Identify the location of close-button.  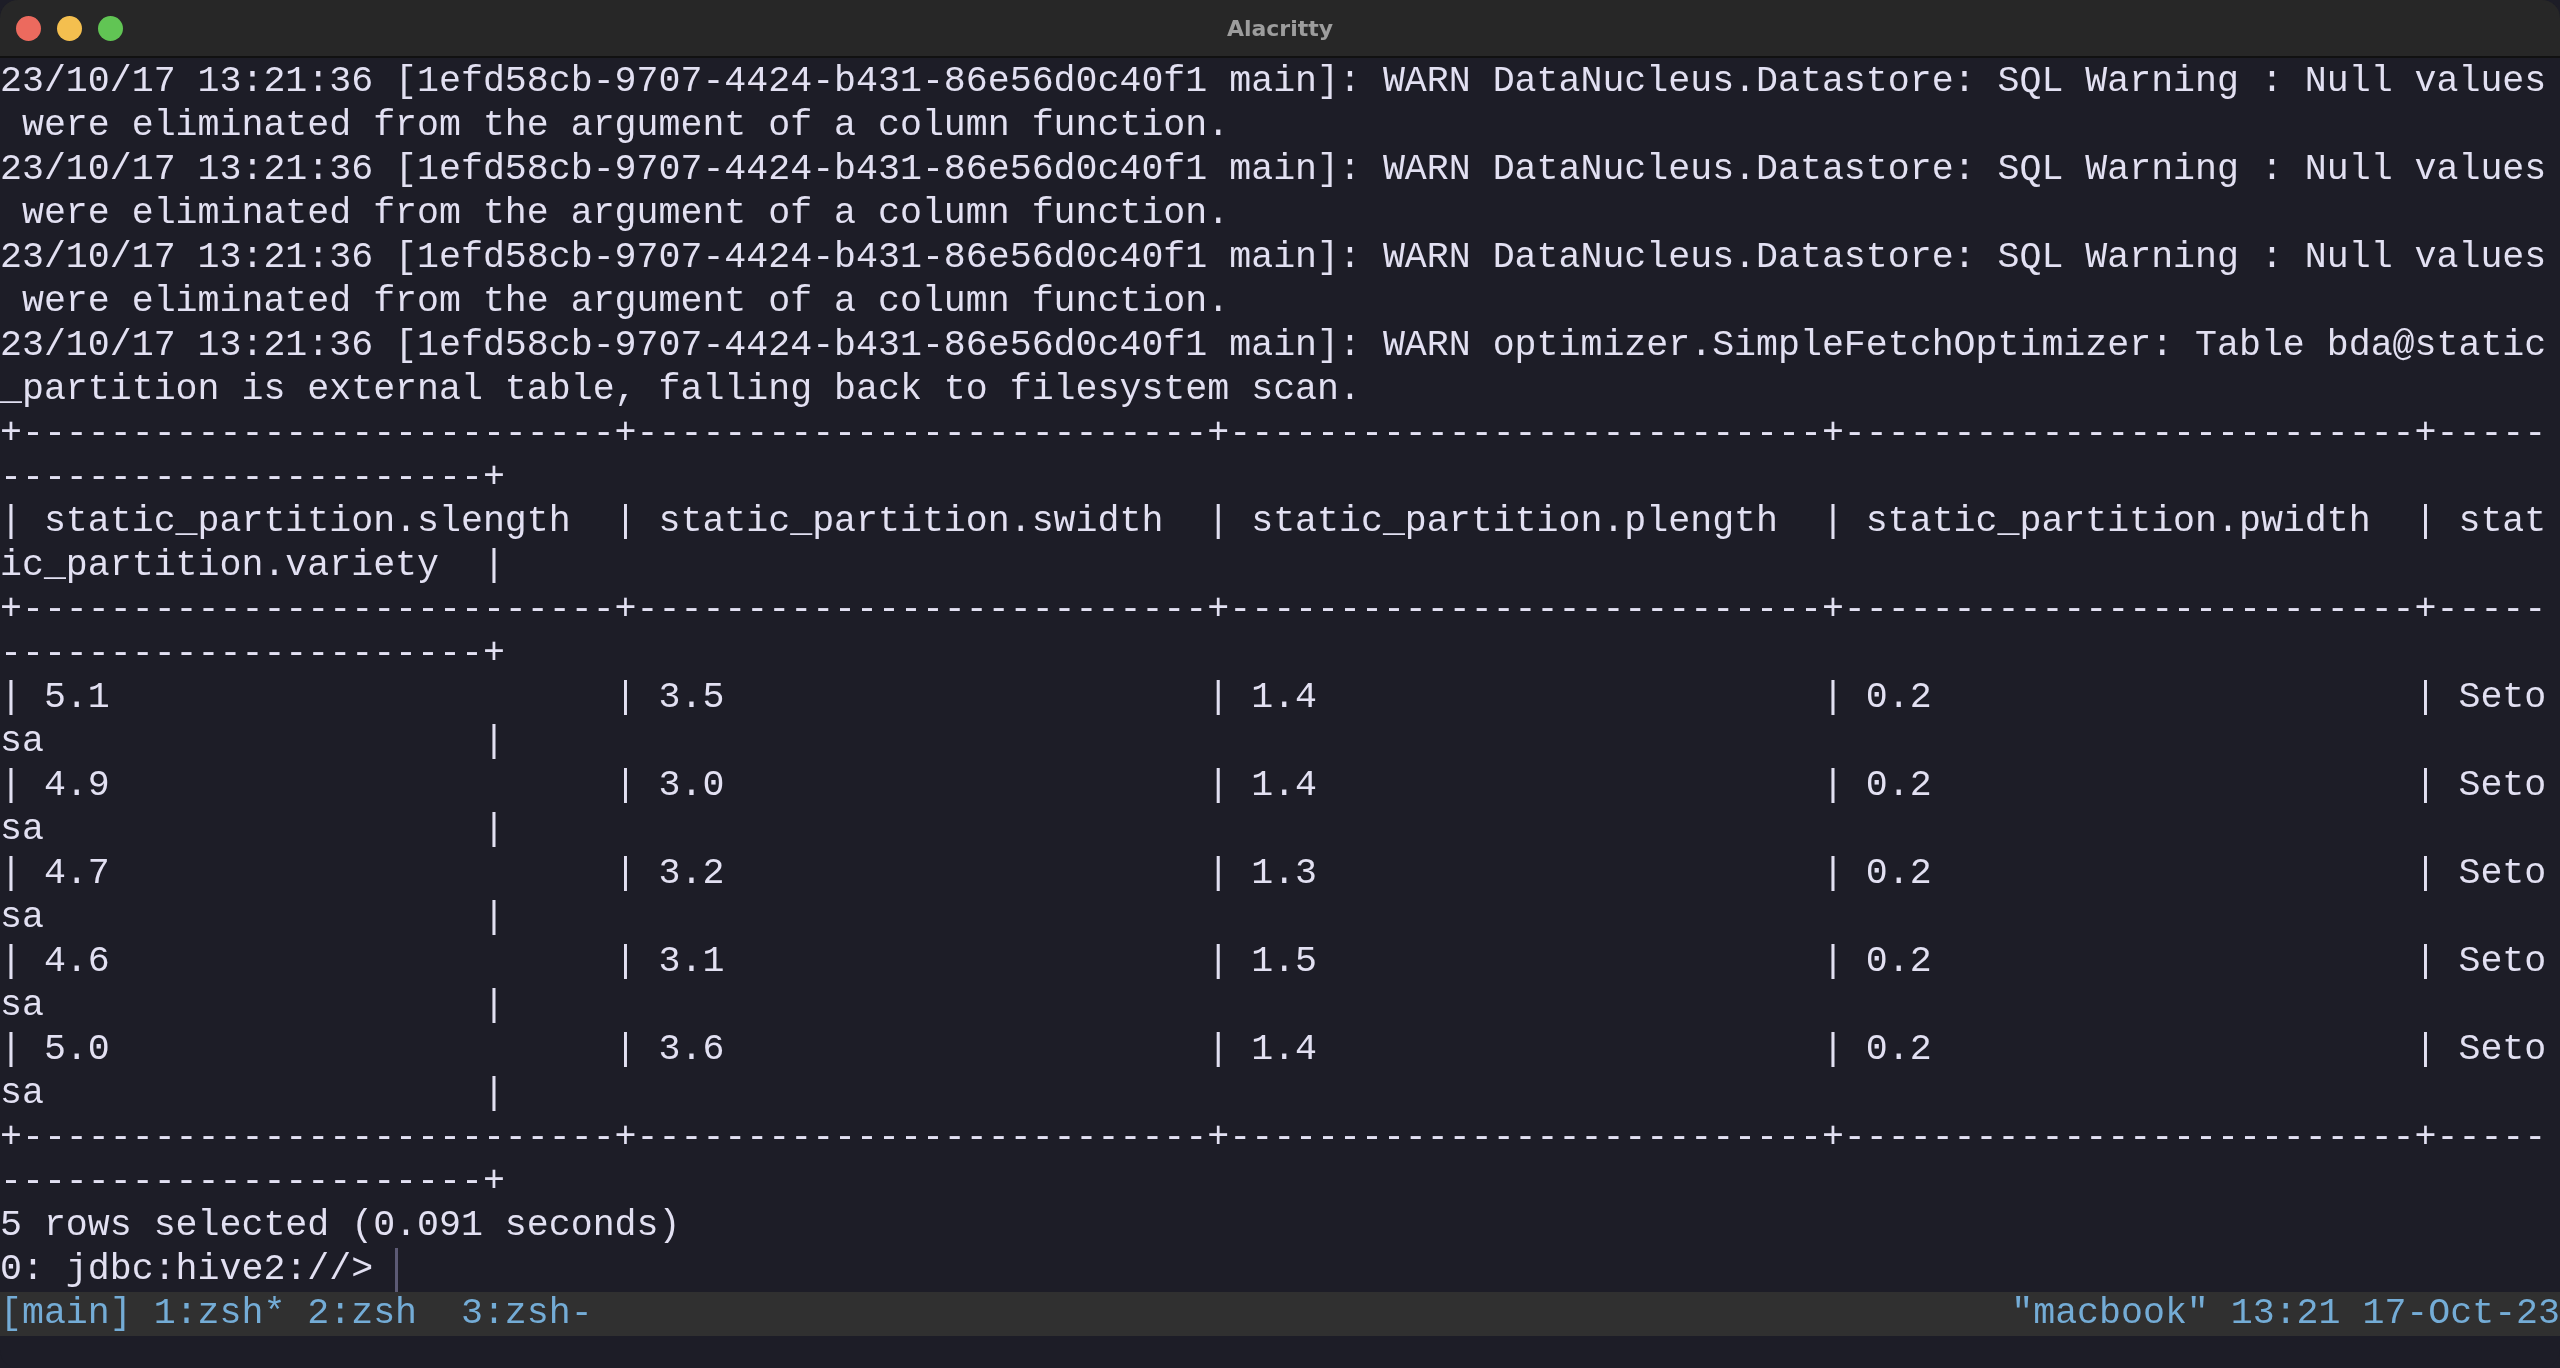
(28, 28).